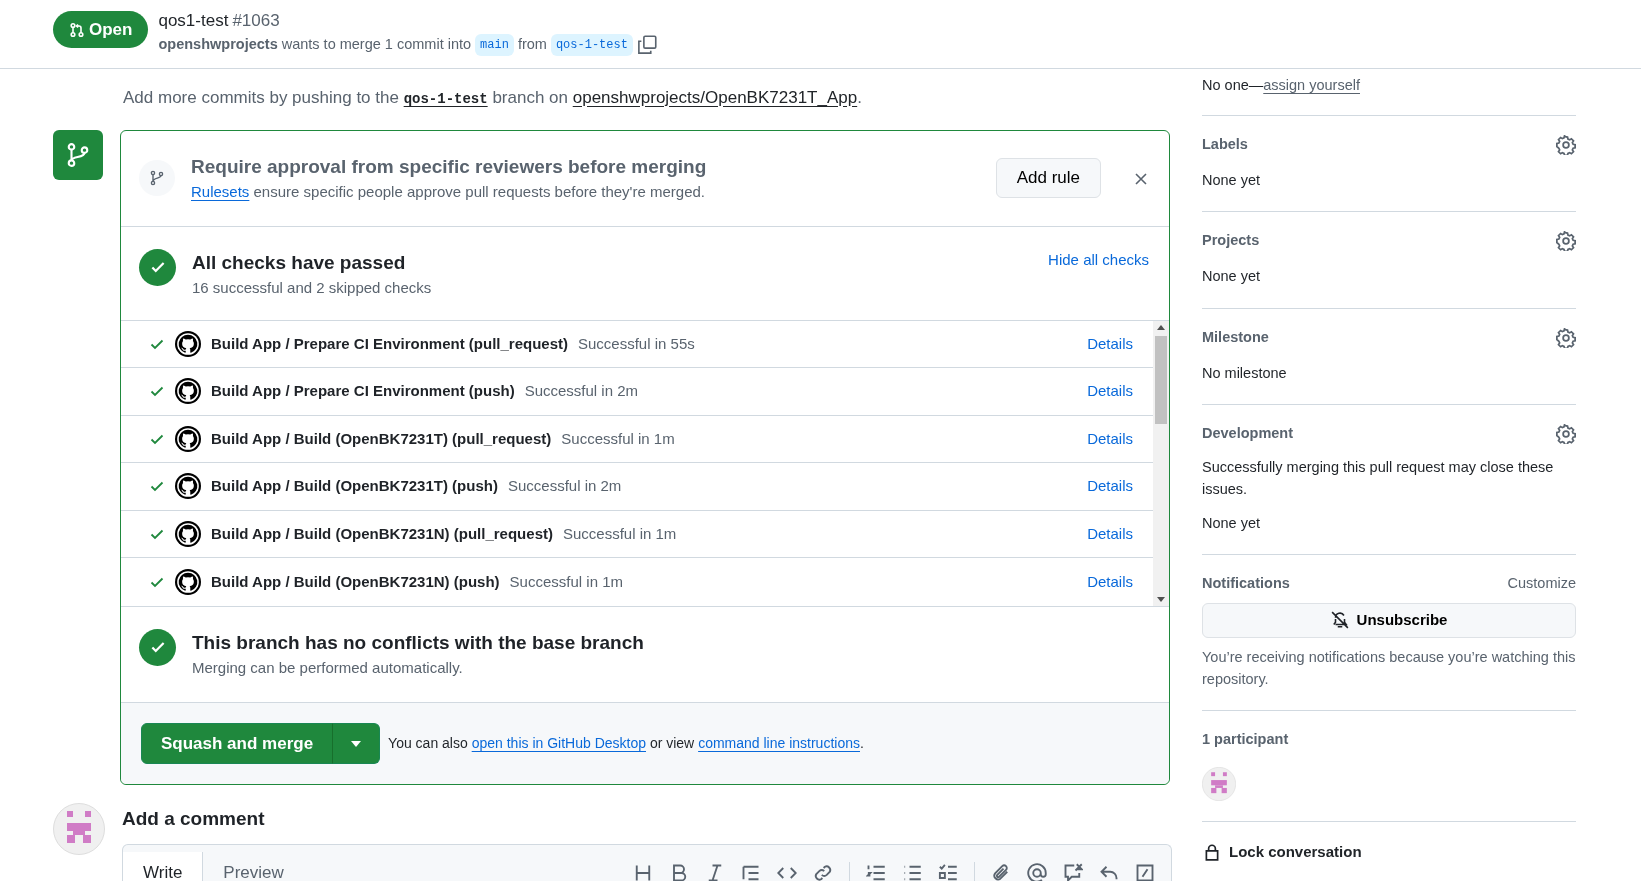 The width and height of the screenshot is (1641, 881). What do you see at coordinates (1245, 373) in the screenshot?
I see `section-value: No milestone` at bounding box center [1245, 373].